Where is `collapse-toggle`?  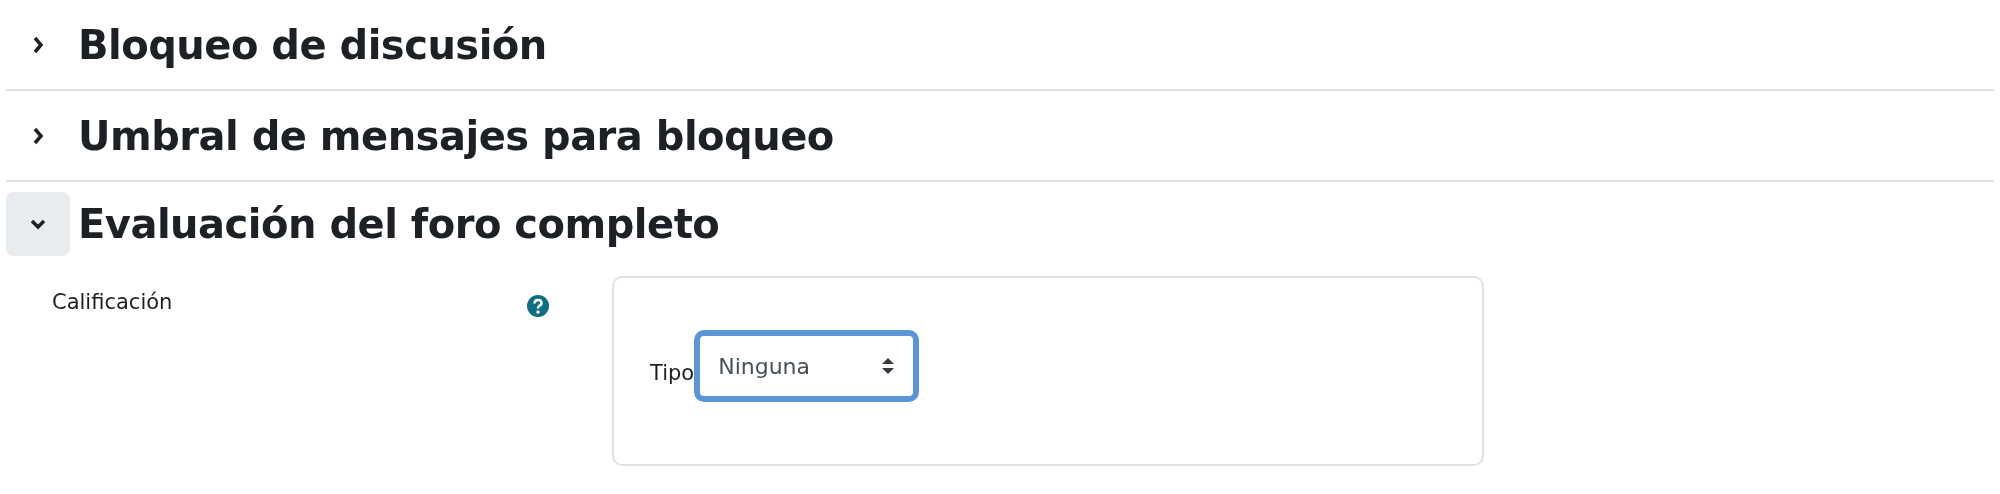 collapse-toggle is located at coordinates (38, 224).